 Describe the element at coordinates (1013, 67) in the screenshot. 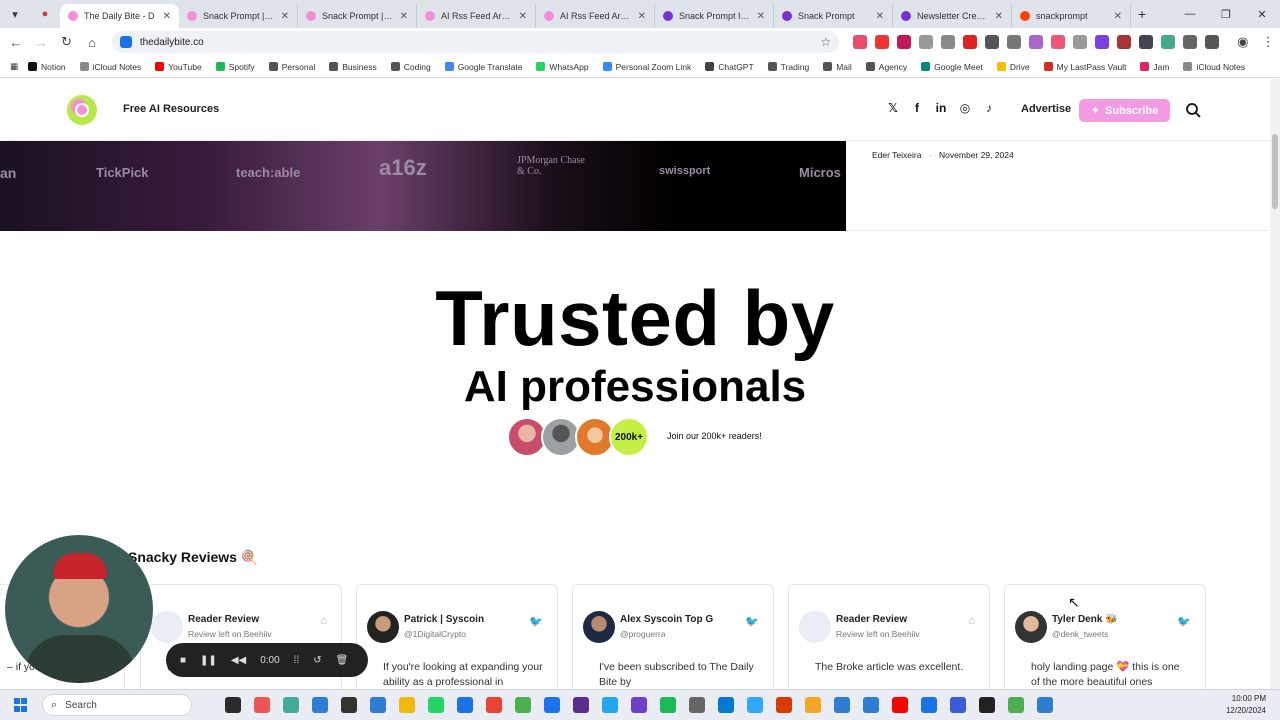

I see `bookmark-item: Drive` at that location.